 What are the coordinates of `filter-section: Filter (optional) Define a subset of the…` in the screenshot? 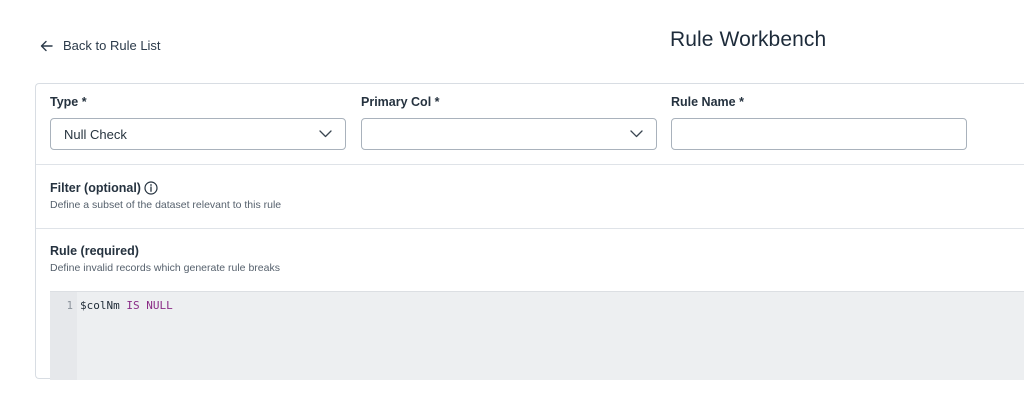 It's located at (165, 196).